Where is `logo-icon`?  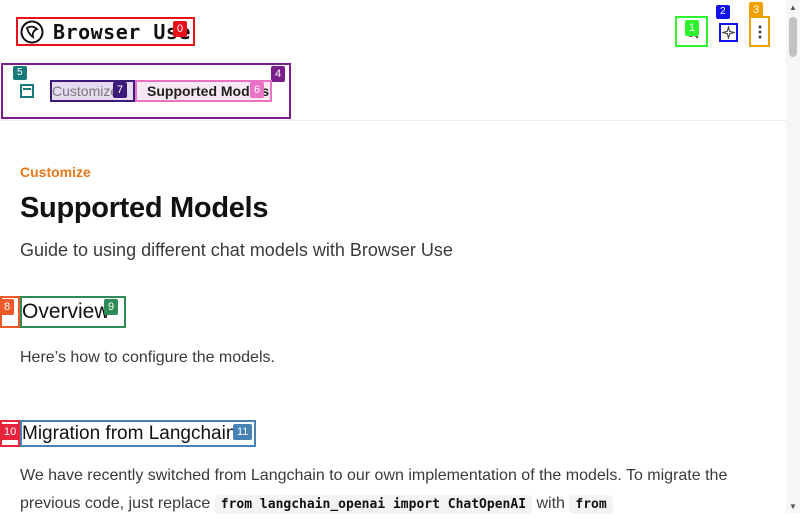 logo-icon is located at coordinates (32, 31).